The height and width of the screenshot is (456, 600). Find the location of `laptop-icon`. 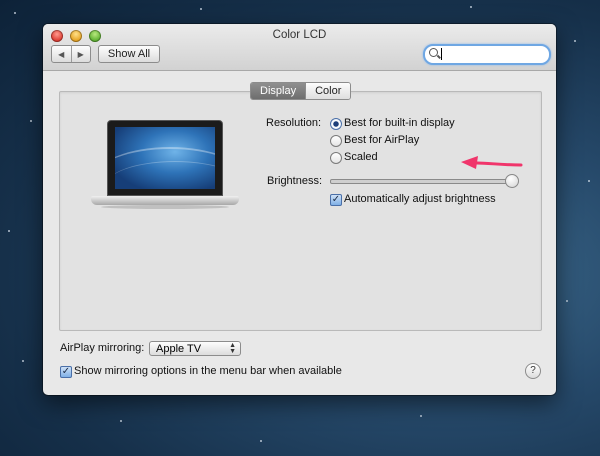

laptop-icon is located at coordinates (165, 166).